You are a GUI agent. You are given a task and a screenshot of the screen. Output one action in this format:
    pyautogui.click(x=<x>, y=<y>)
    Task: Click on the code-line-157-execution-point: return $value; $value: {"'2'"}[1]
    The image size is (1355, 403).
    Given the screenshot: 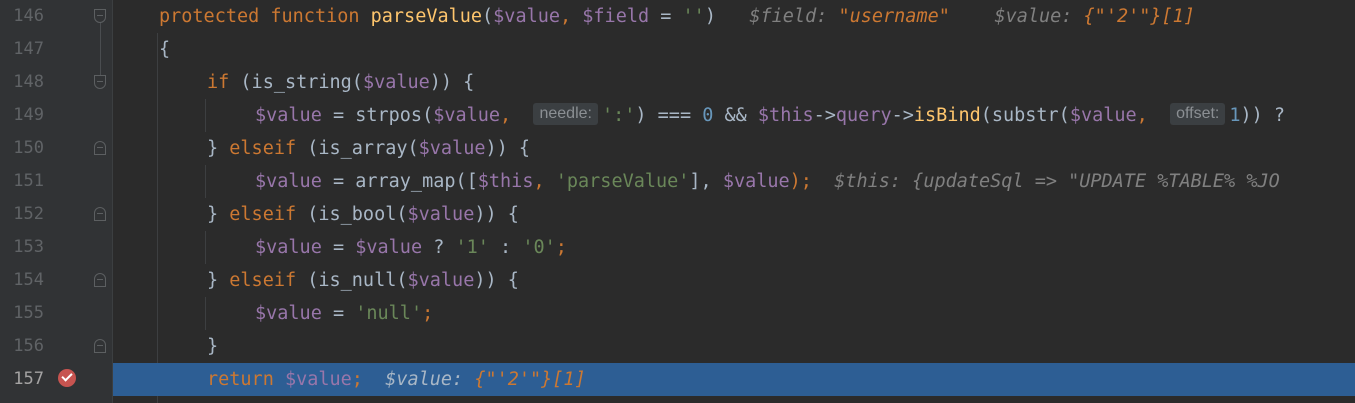 What is the action you would take?
    pyautogui.click(x=734, y=379)
    